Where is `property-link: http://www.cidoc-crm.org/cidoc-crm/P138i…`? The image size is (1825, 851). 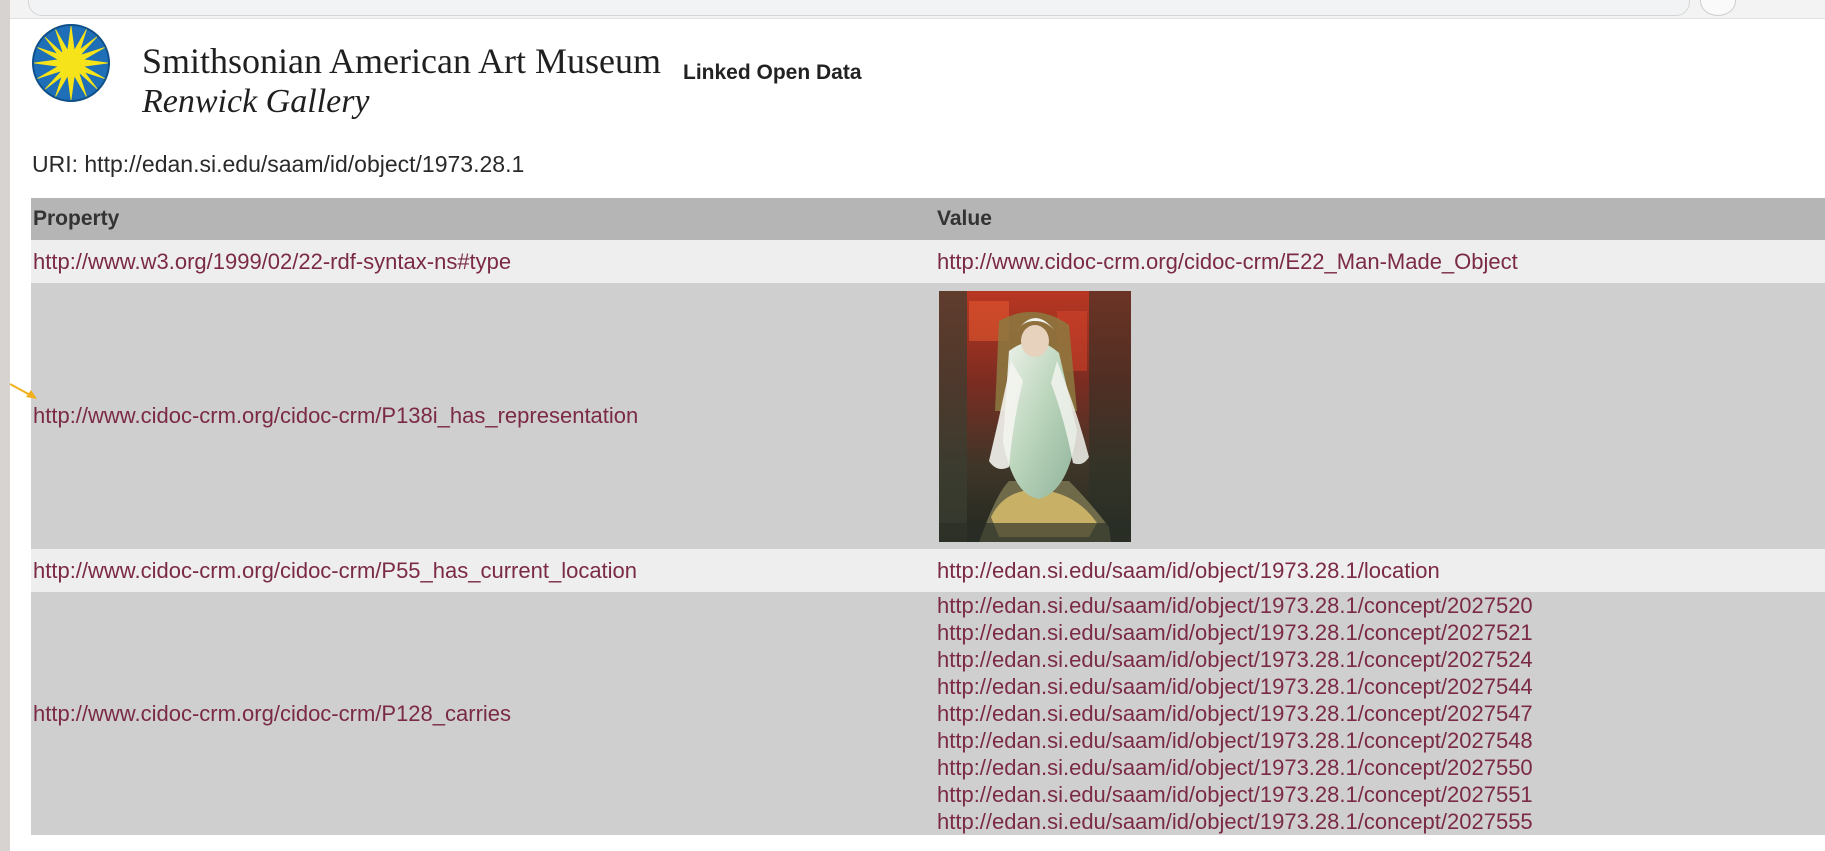
property-link: http://www.cidoc-crm.org/cidoc-crm/P138i… is located at coordinates (335, 415).